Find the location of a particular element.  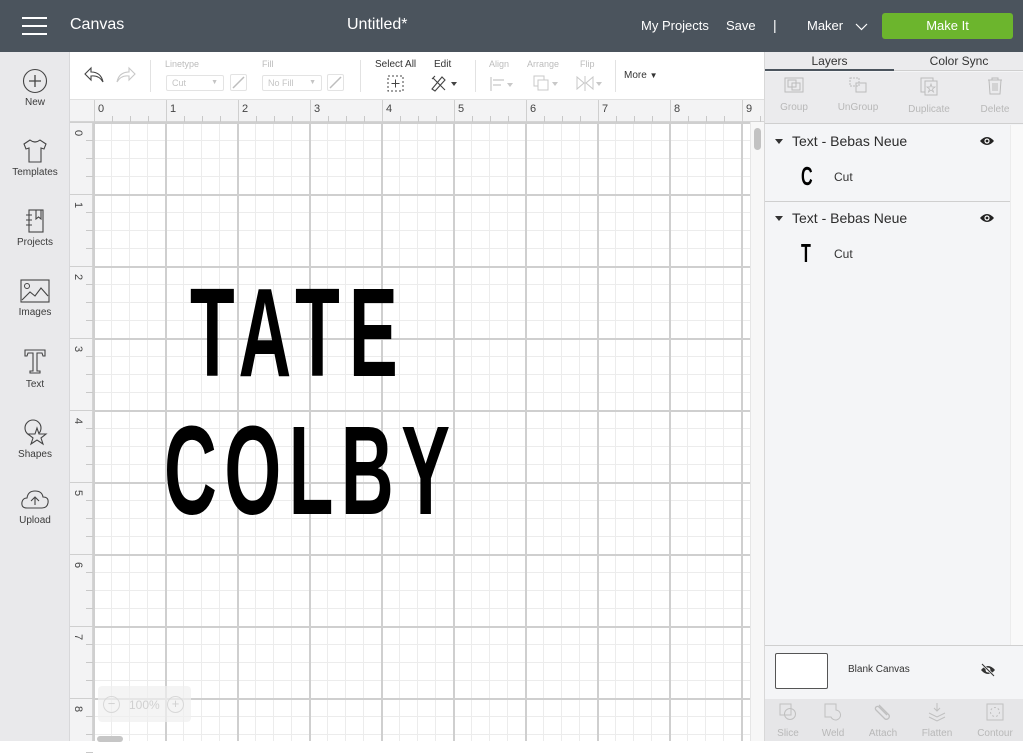

more-menu: More ▼ is located at coordinates (641, 75).